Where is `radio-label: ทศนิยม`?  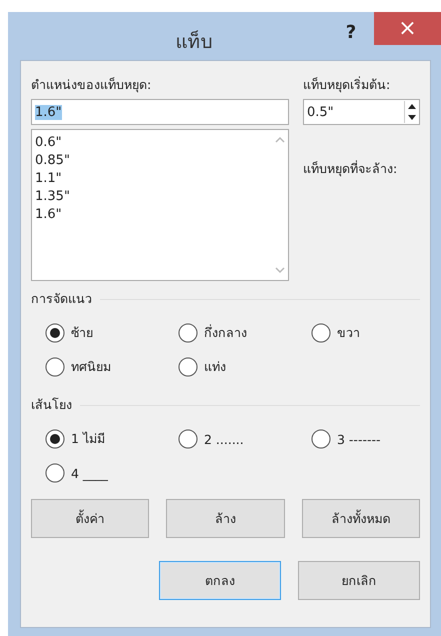
radio-label: ทศนิยม is located at coordinates (91, 367).